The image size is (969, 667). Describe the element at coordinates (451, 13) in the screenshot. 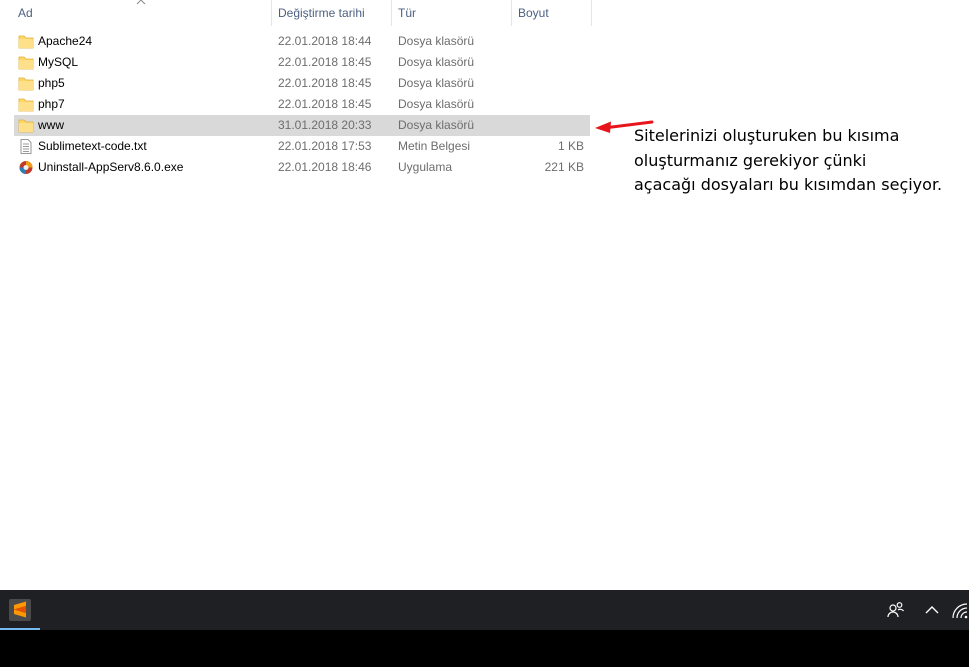

I see `column-type: Tür` at that location.